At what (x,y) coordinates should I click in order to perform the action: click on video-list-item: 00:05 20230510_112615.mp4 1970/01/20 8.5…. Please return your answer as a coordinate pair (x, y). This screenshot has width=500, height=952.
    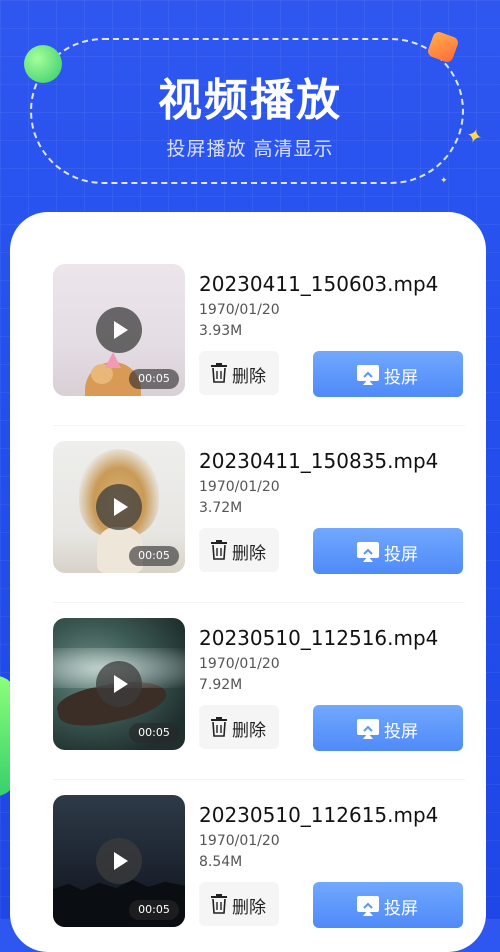
    Looking at the image, I should click on (259, 854).